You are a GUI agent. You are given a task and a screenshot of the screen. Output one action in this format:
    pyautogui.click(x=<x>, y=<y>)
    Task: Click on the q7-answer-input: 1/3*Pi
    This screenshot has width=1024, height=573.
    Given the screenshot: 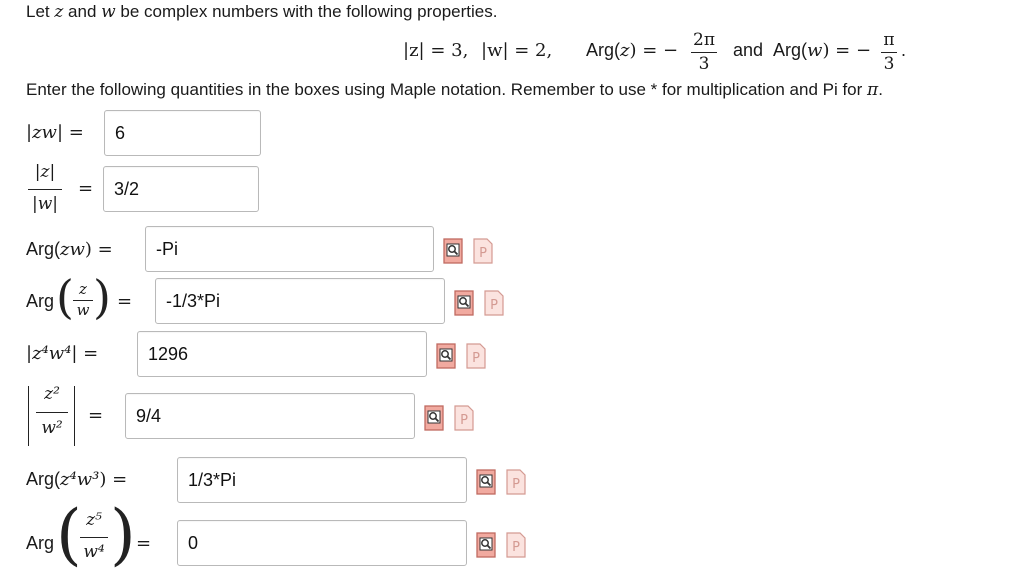 What is the action you would take?
    pyautogui.click(x=322, y=480)
    